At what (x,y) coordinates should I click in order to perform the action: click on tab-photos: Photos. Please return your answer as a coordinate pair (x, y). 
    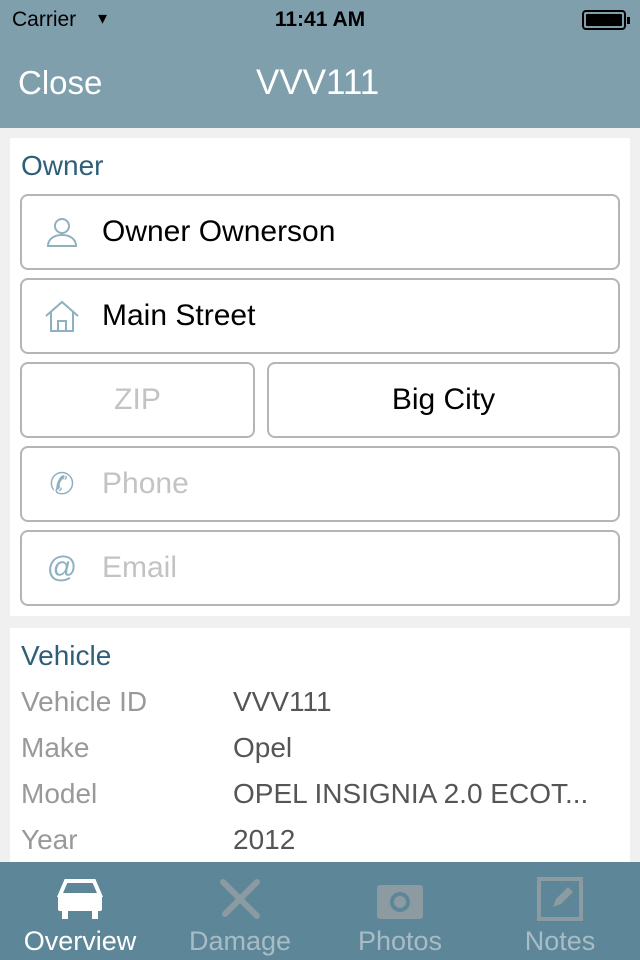
    Looking at the image, I should click on (400, 911).